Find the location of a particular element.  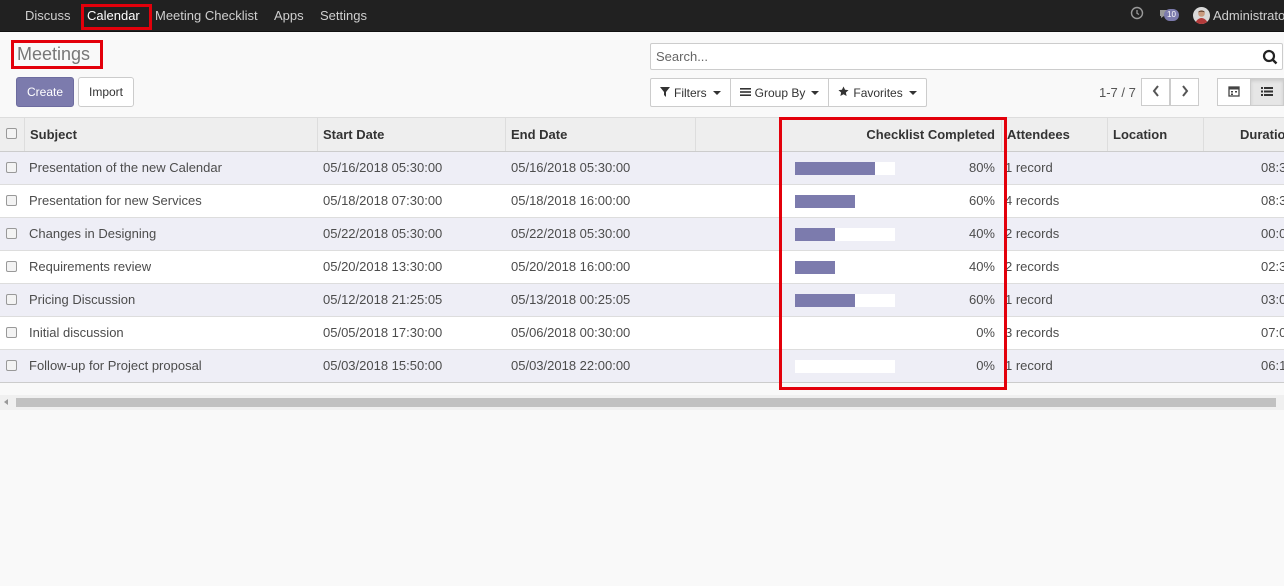

filter-icon is located at coordinates (665, 93).